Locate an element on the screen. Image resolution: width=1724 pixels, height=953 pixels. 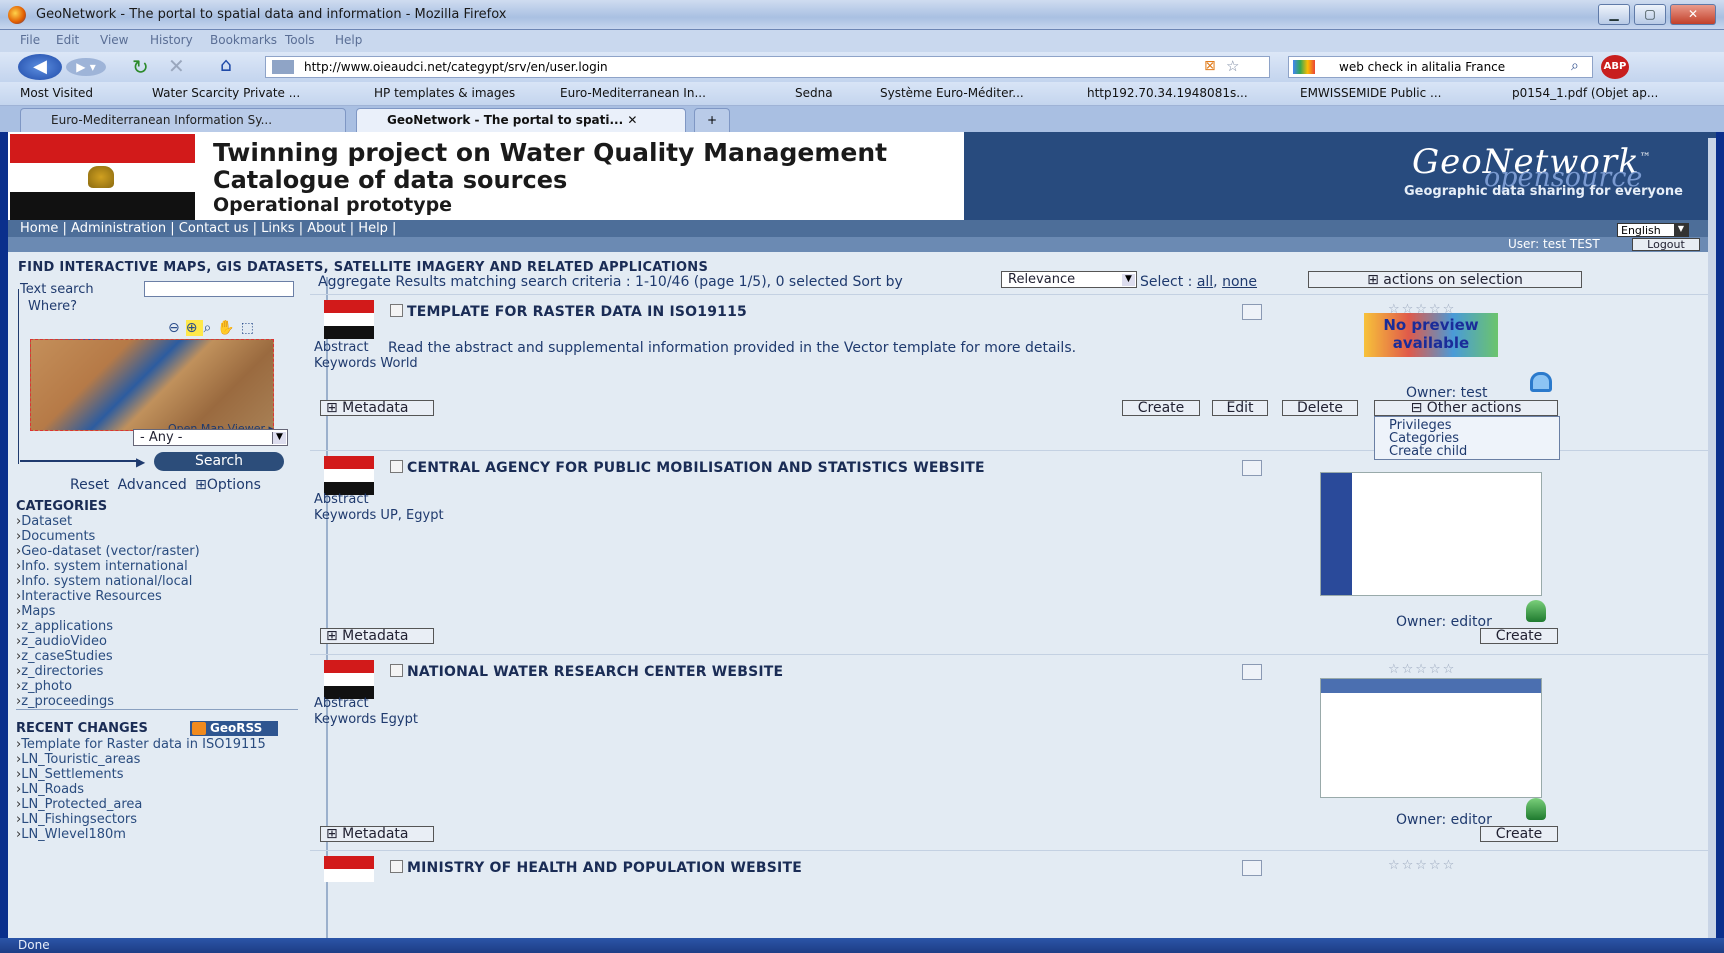
language-select: English ▼ is located at coordinates (1653, 230).